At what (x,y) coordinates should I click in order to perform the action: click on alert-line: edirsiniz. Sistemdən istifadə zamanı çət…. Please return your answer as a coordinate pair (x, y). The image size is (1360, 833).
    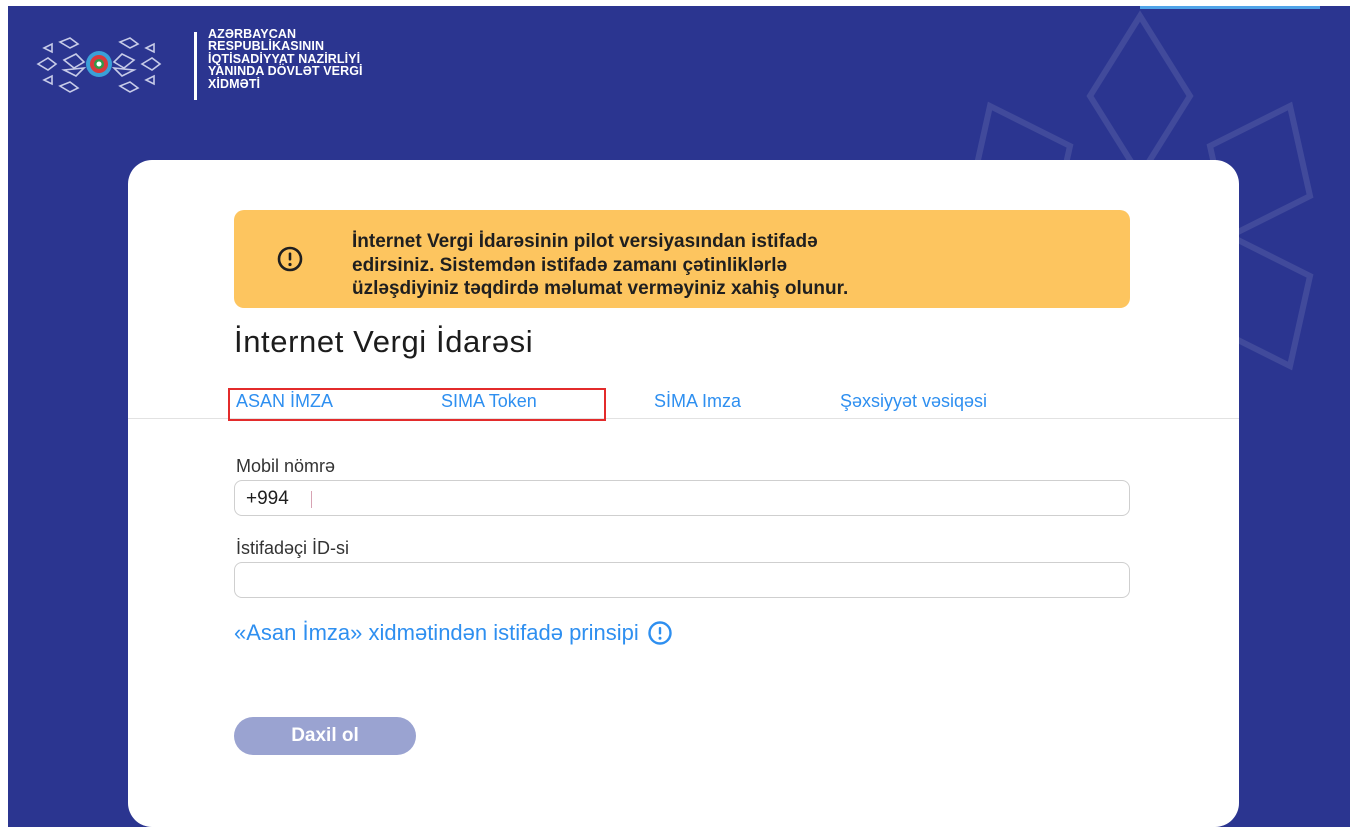
    Looking at the image, I should click on (570, 265).